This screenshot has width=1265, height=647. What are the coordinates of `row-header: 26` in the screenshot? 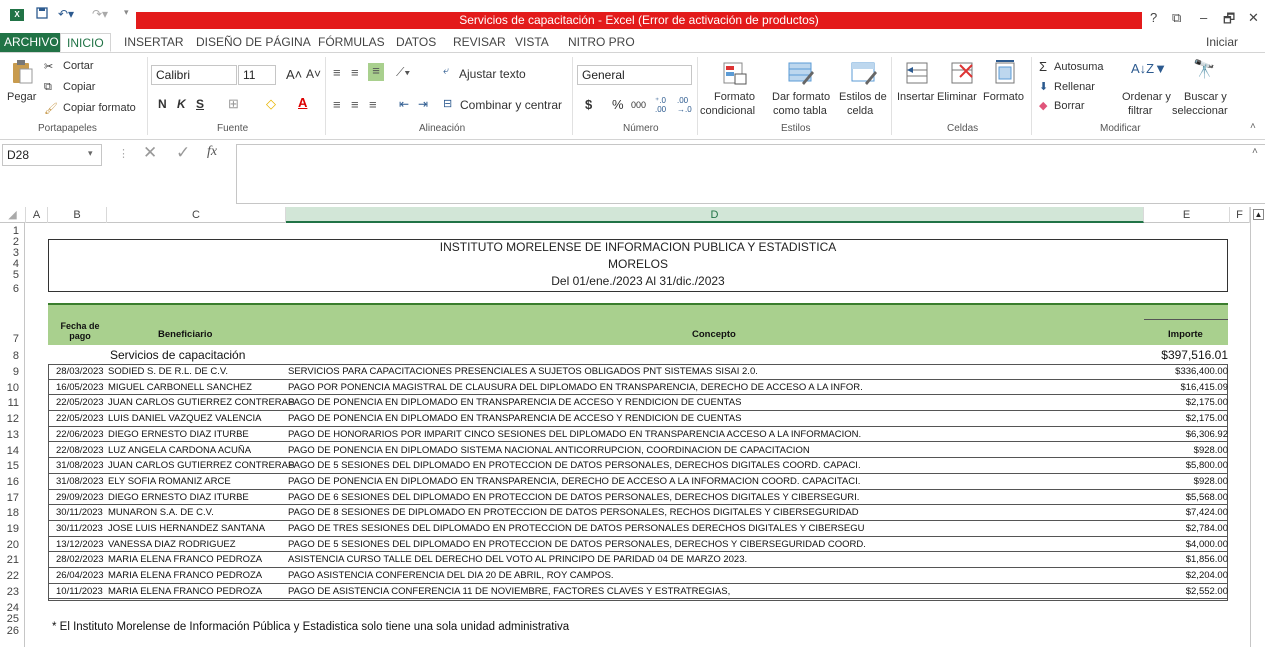 It's located at (12, 631).